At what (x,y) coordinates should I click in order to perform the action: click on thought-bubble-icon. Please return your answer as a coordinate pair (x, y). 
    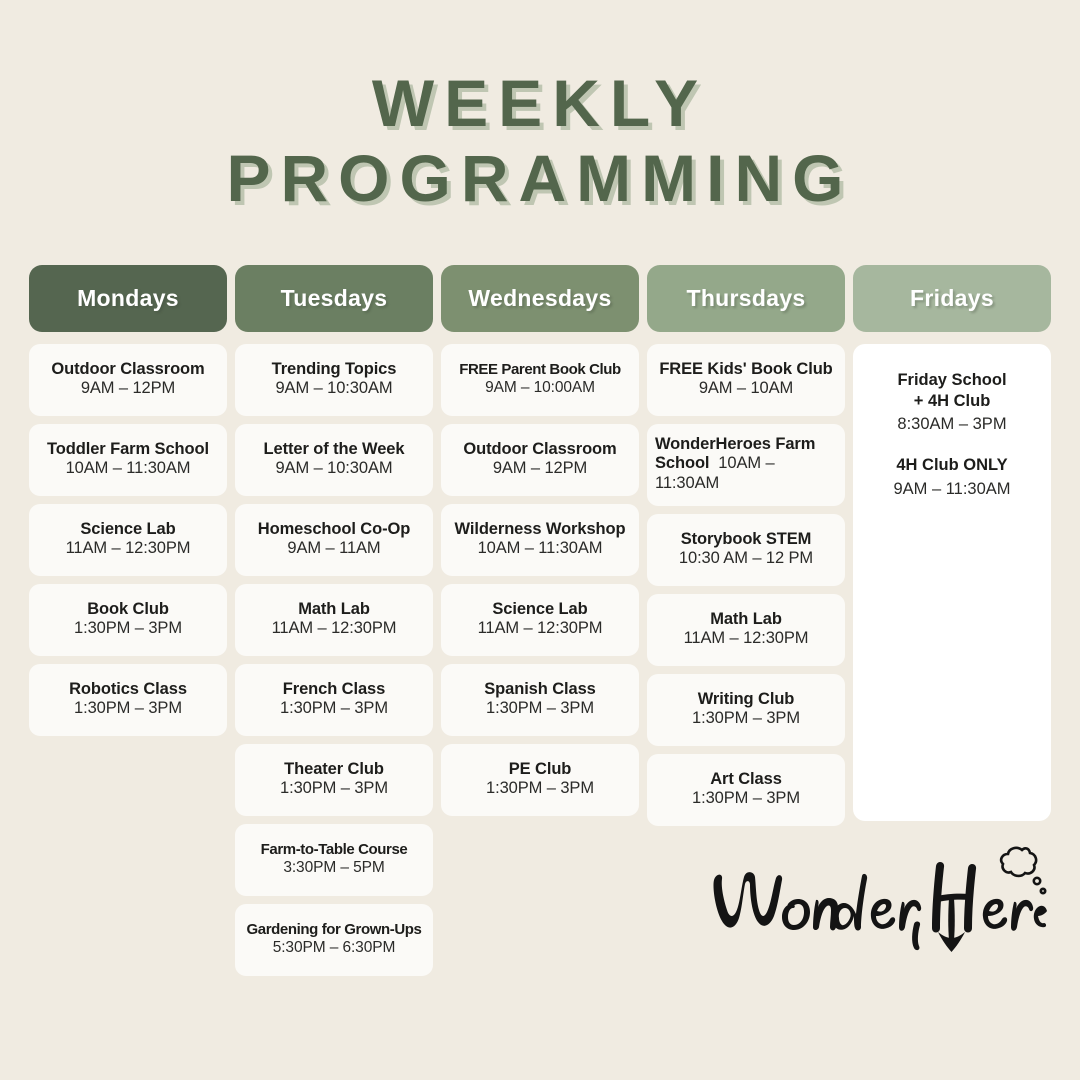
    Looking at the image, I should click on (1023, 870).